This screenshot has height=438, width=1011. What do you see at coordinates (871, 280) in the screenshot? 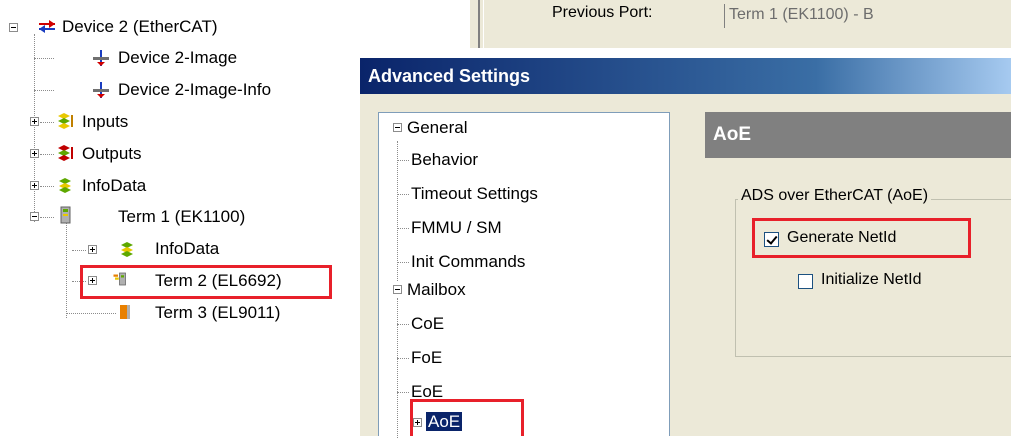
I see `initialize-netid-label: Initialize NetId` at bounding box center [871, 280].